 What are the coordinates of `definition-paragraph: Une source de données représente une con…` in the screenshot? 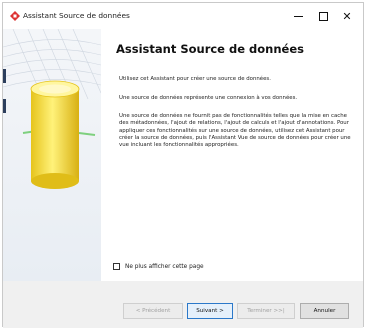 It's located at (208, 98).